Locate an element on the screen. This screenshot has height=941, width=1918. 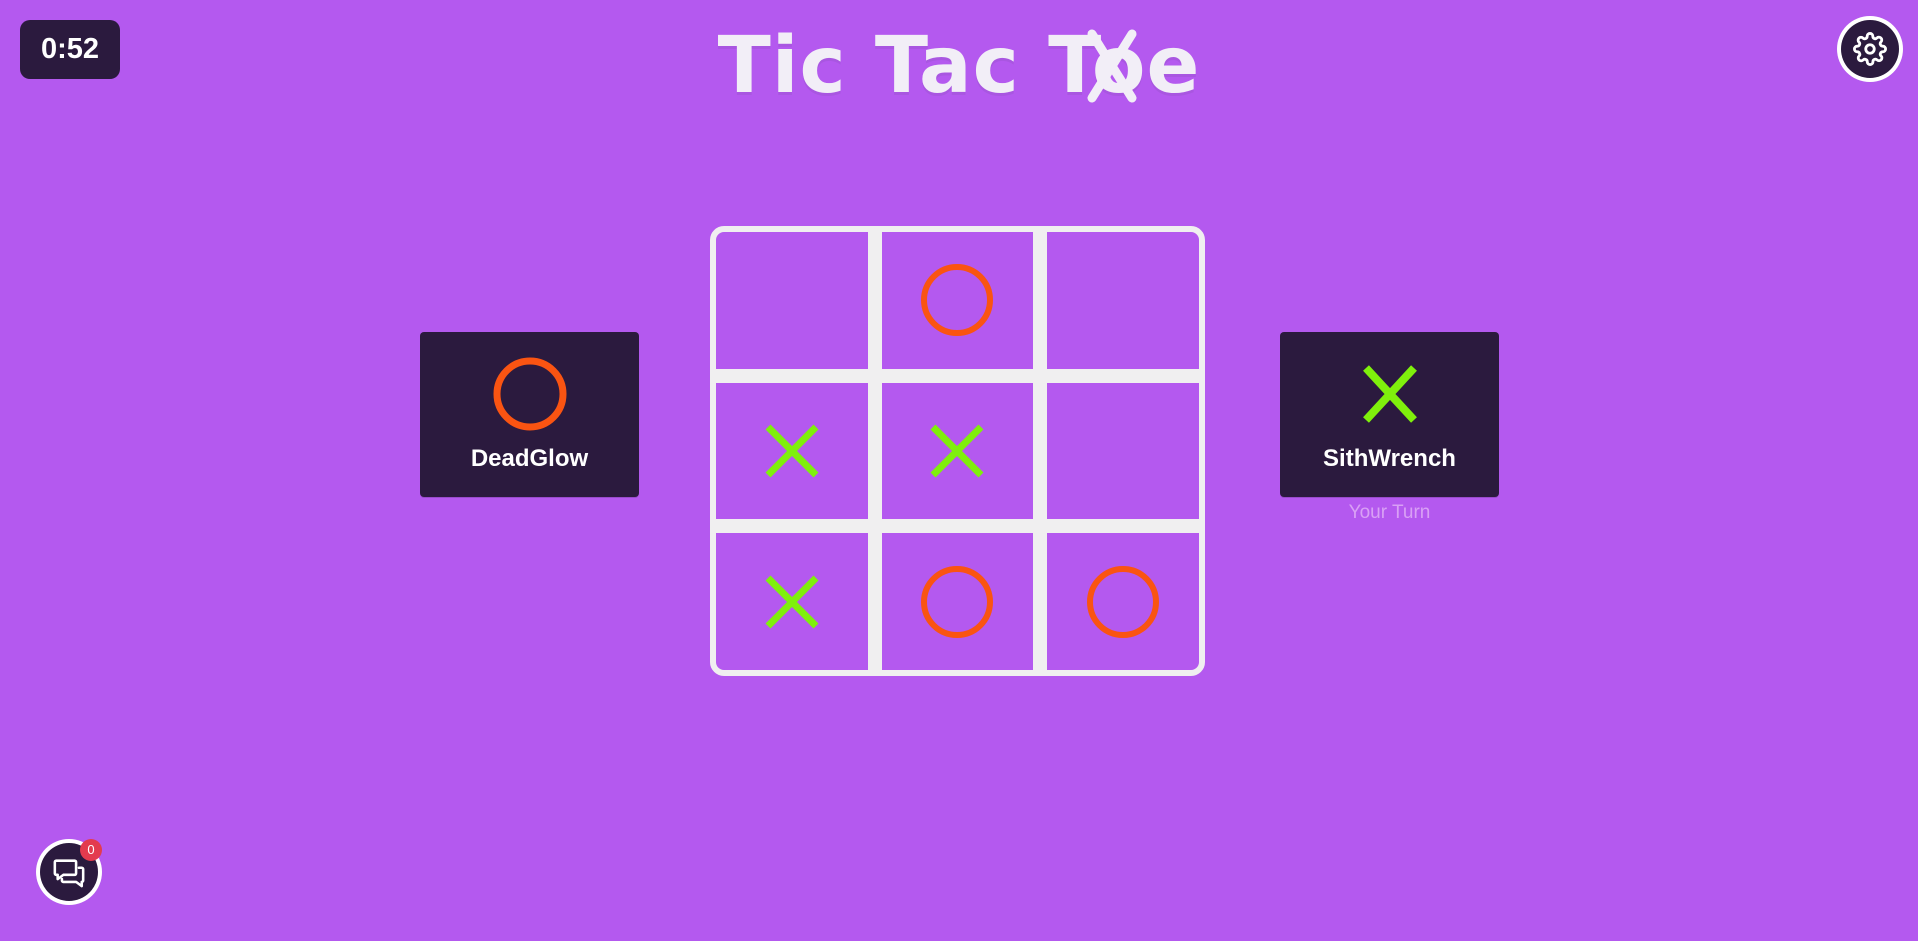
gear-icon is located at coordinates (1870, 49).